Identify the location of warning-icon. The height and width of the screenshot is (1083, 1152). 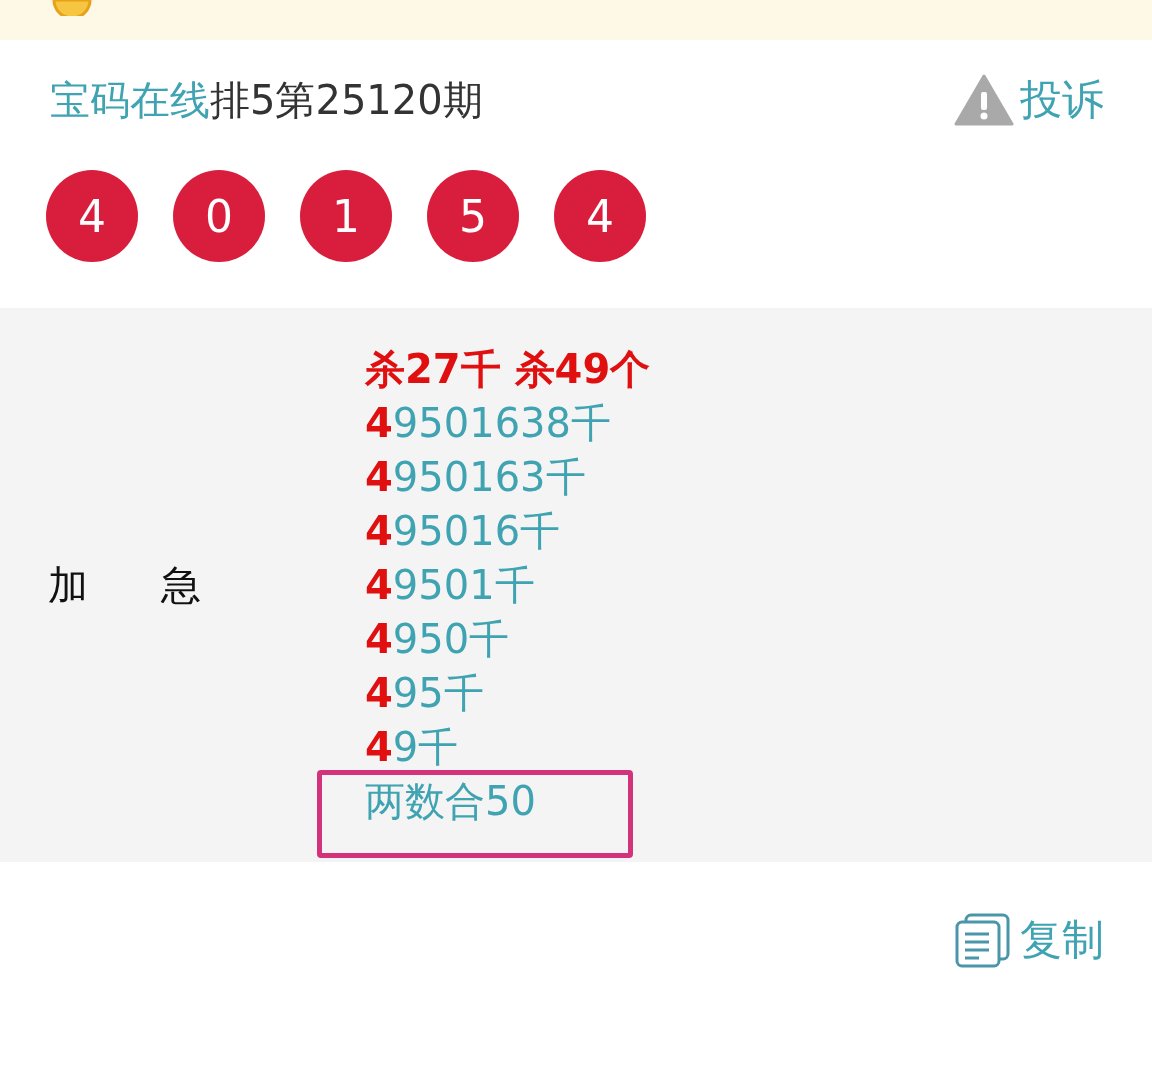
(984, 100).